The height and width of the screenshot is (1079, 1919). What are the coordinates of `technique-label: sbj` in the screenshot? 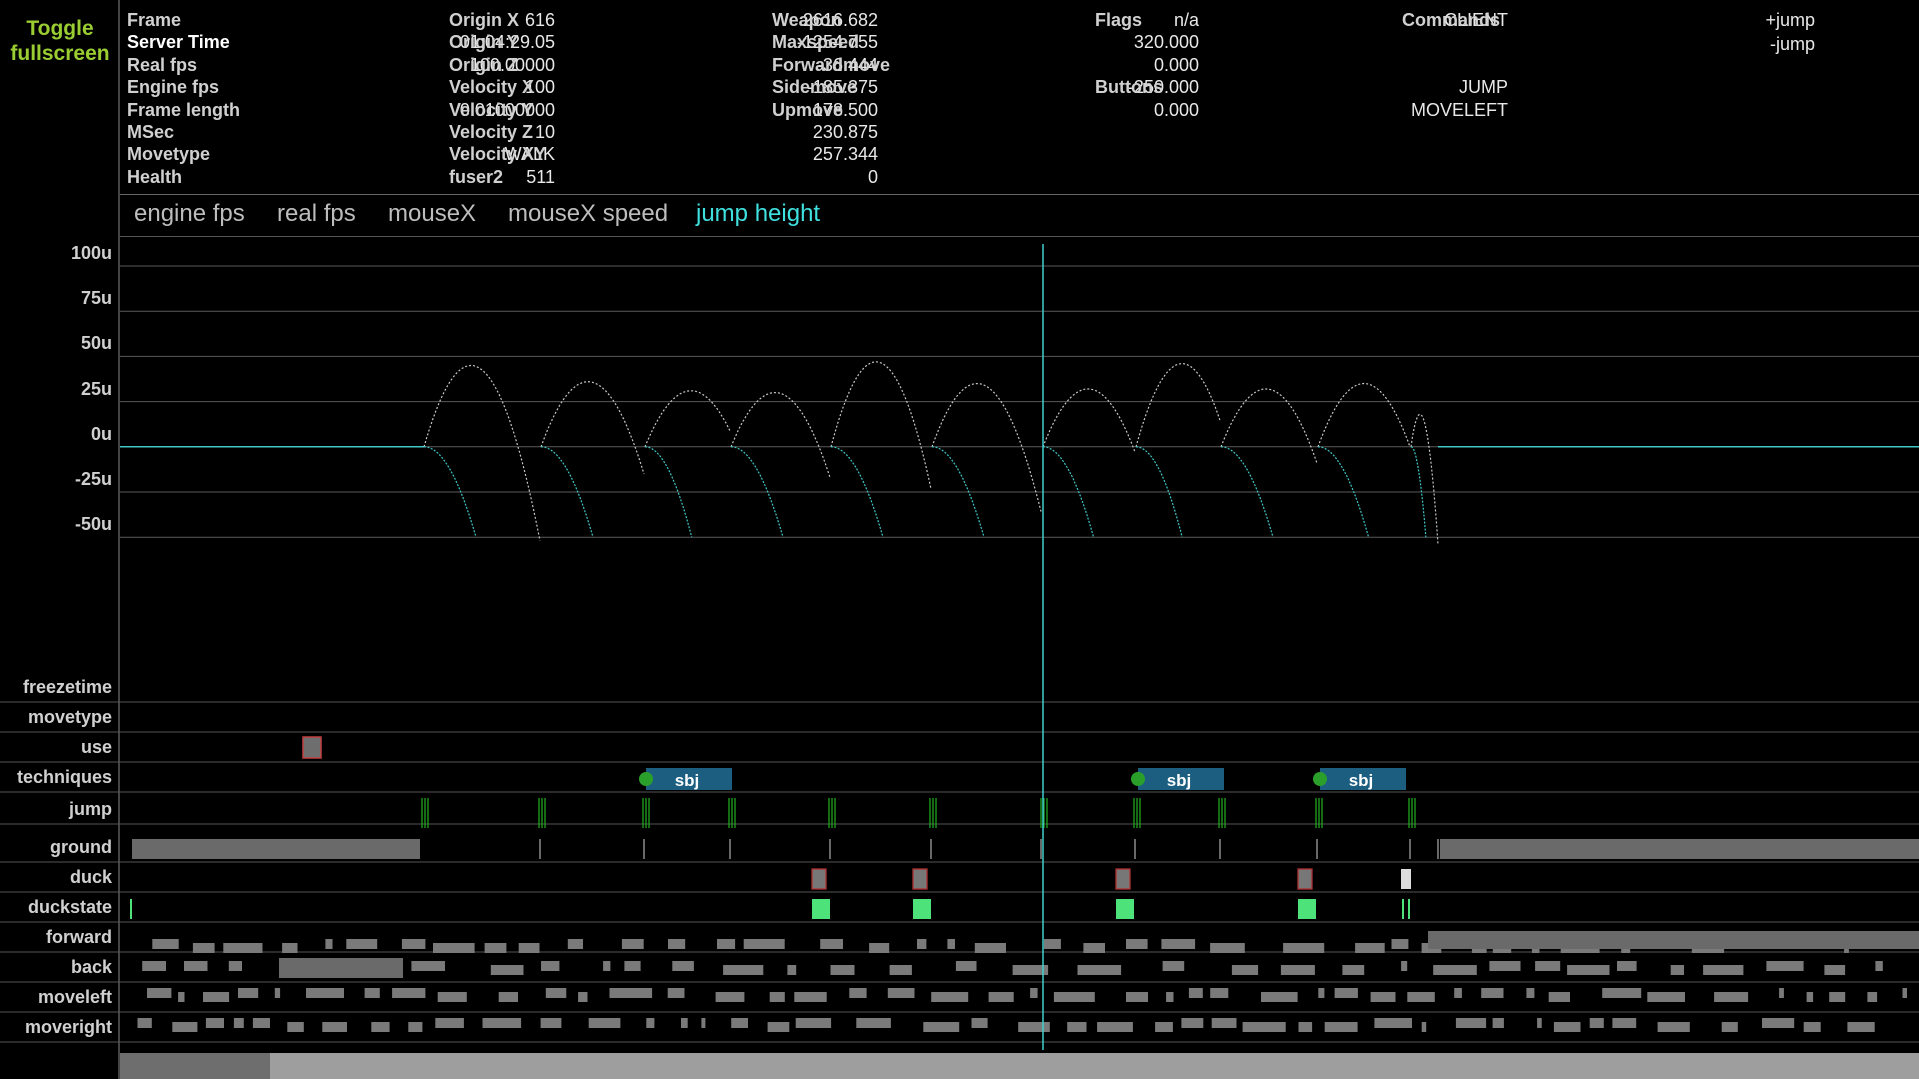 It's located at (687, 780).